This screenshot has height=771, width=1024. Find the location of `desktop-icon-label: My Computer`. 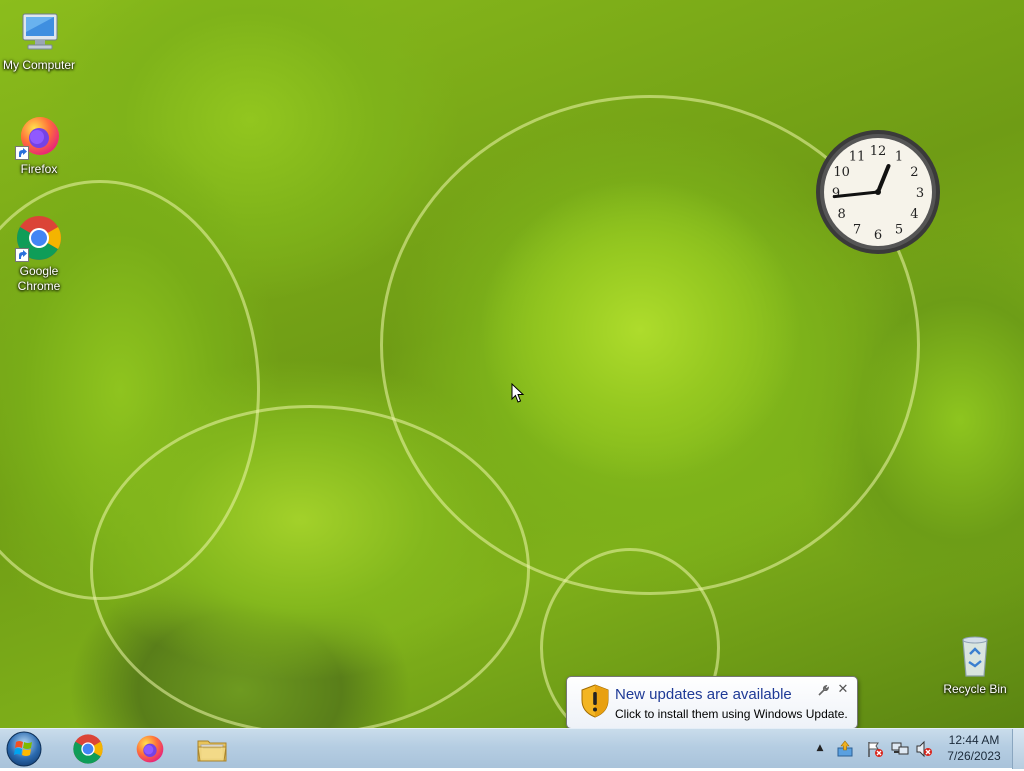

desktop-icon-label: My Computer is located at coordinates (39, 65).